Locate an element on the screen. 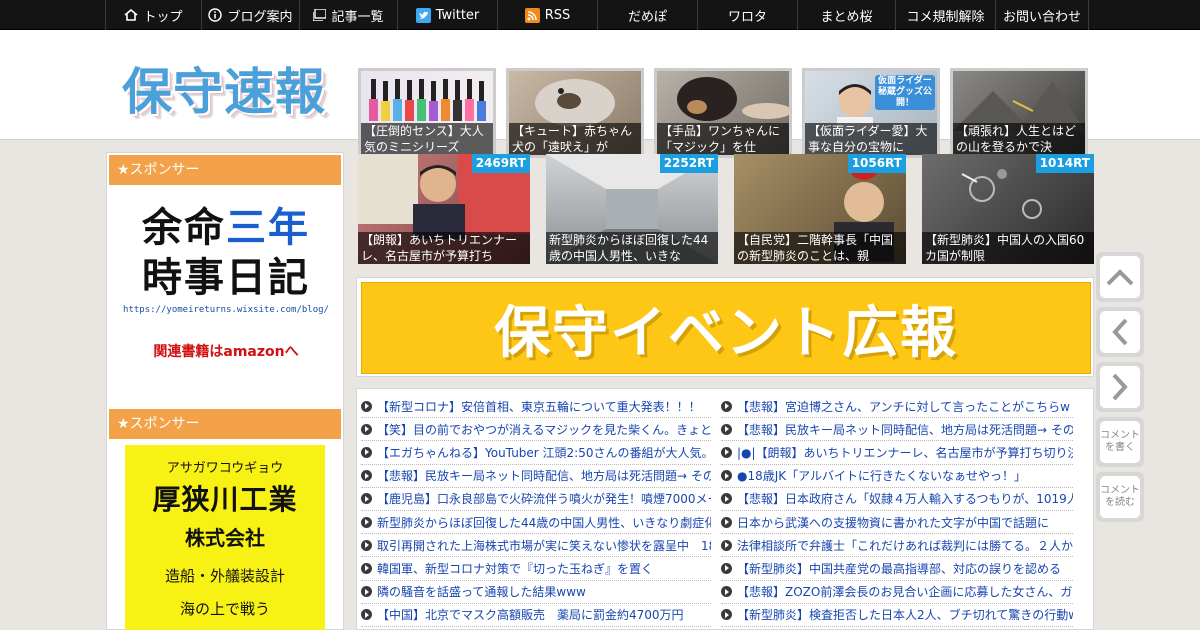  article-title: 日本から武漢への支援物資に書かれた文字が中国で話題に is located at coordinates (893, 522).